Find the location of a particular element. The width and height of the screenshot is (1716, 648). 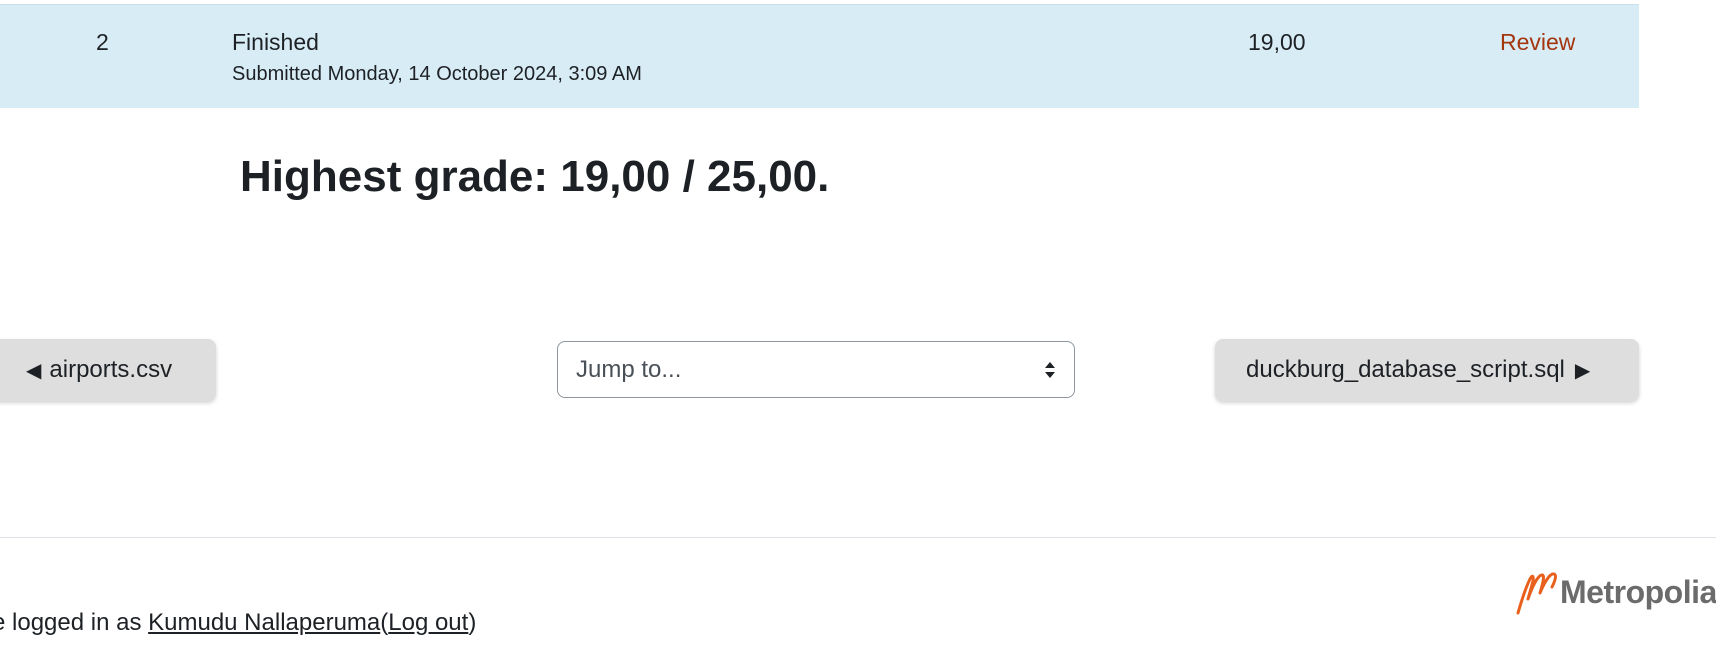

next-arrow-icon: ▶ is located at coordinates (1582, 370).